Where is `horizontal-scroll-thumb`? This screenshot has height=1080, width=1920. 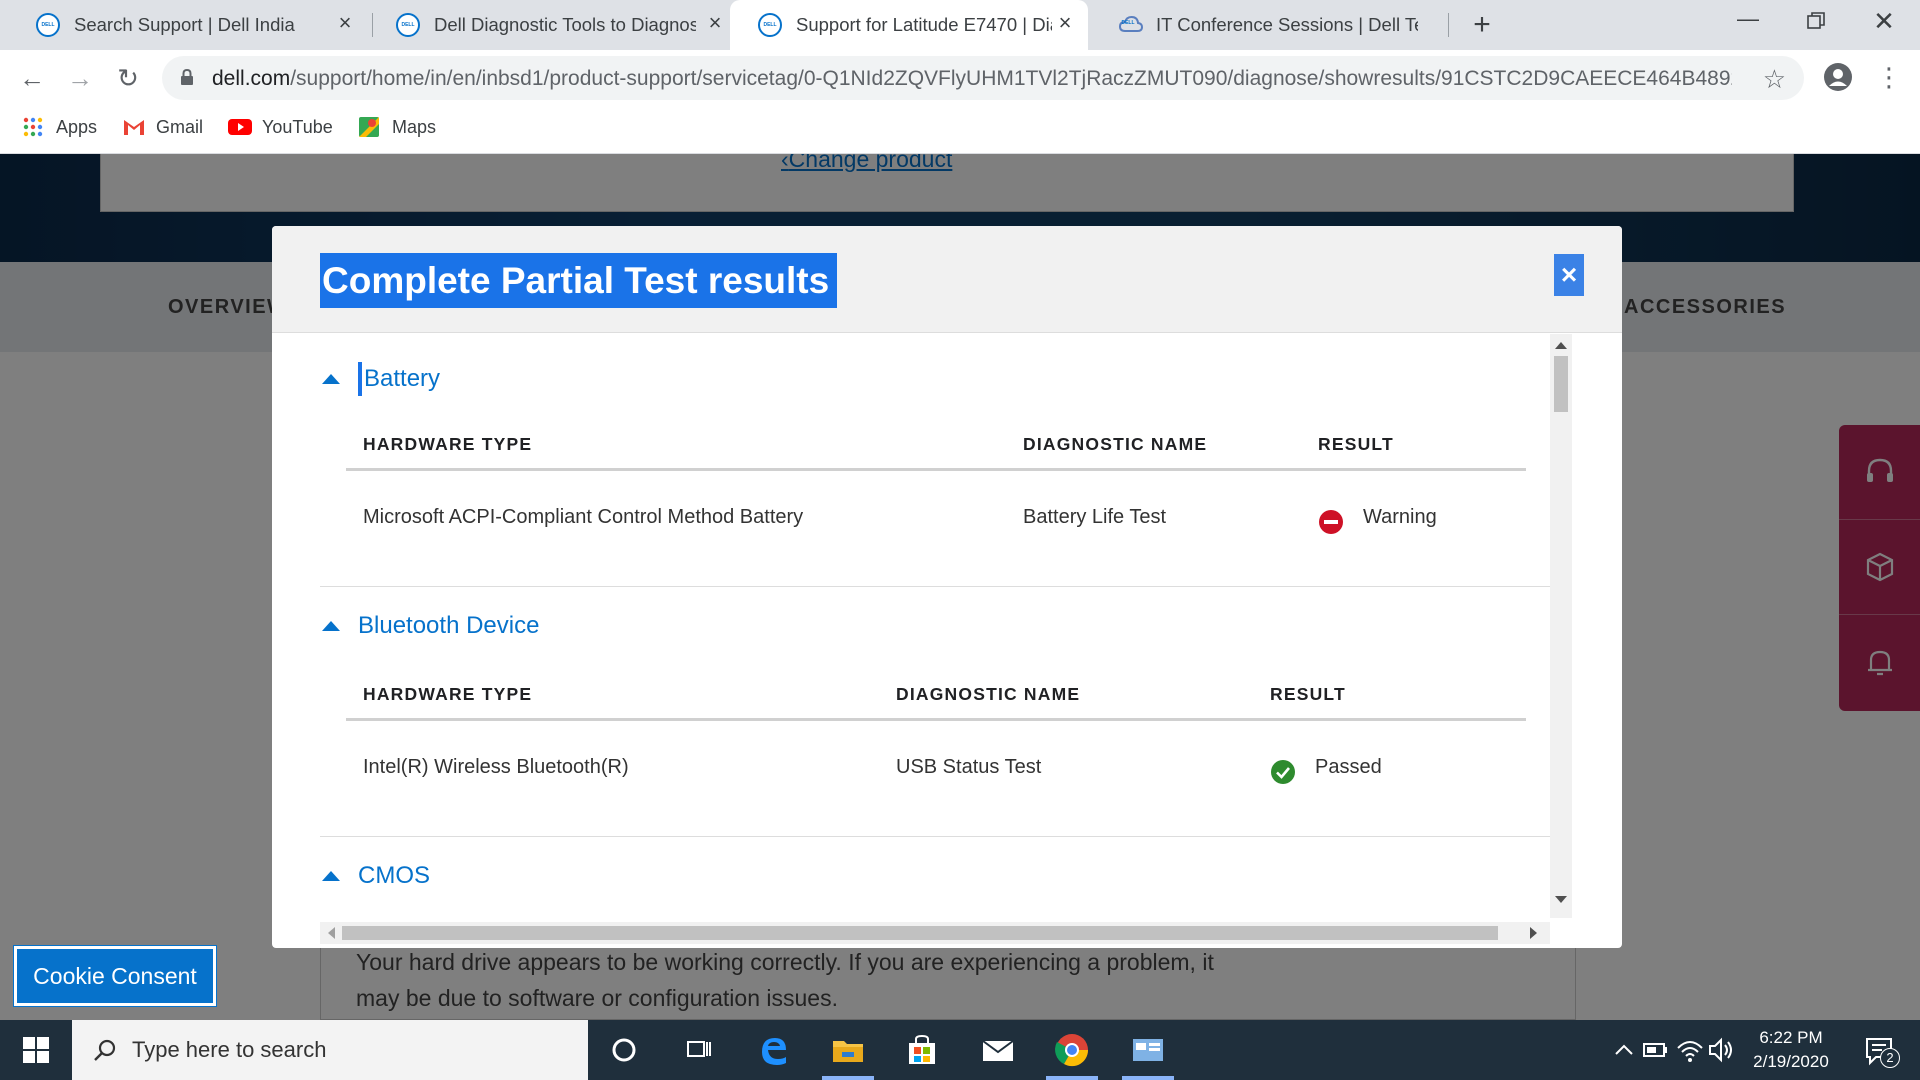 horizontal-scroll-thumb is located at coordinates (920, 933).